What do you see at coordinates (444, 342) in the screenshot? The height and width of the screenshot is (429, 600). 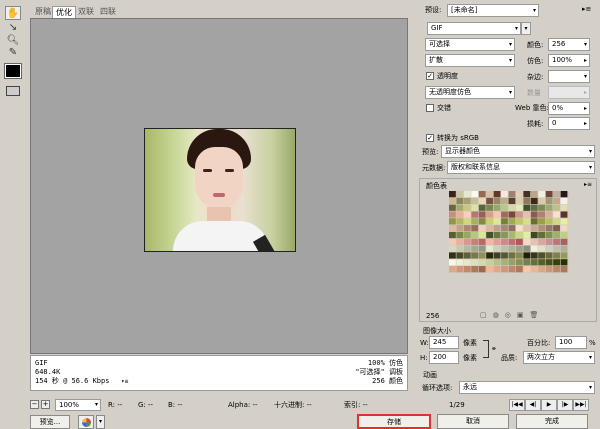 I see `width-input: 245` at bounding box center [444, 342].